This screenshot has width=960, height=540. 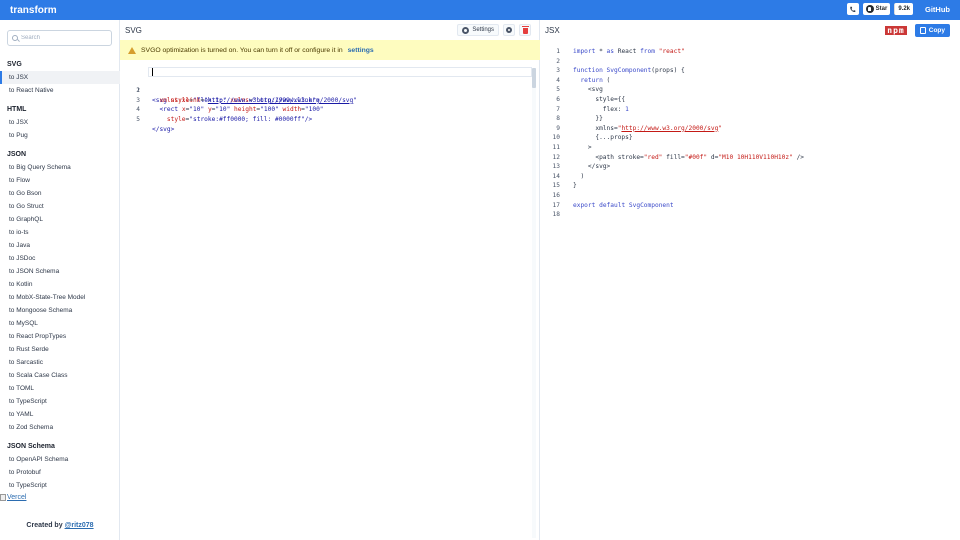 I want to click on code-line: 11 >, so click(x=750, y=148).